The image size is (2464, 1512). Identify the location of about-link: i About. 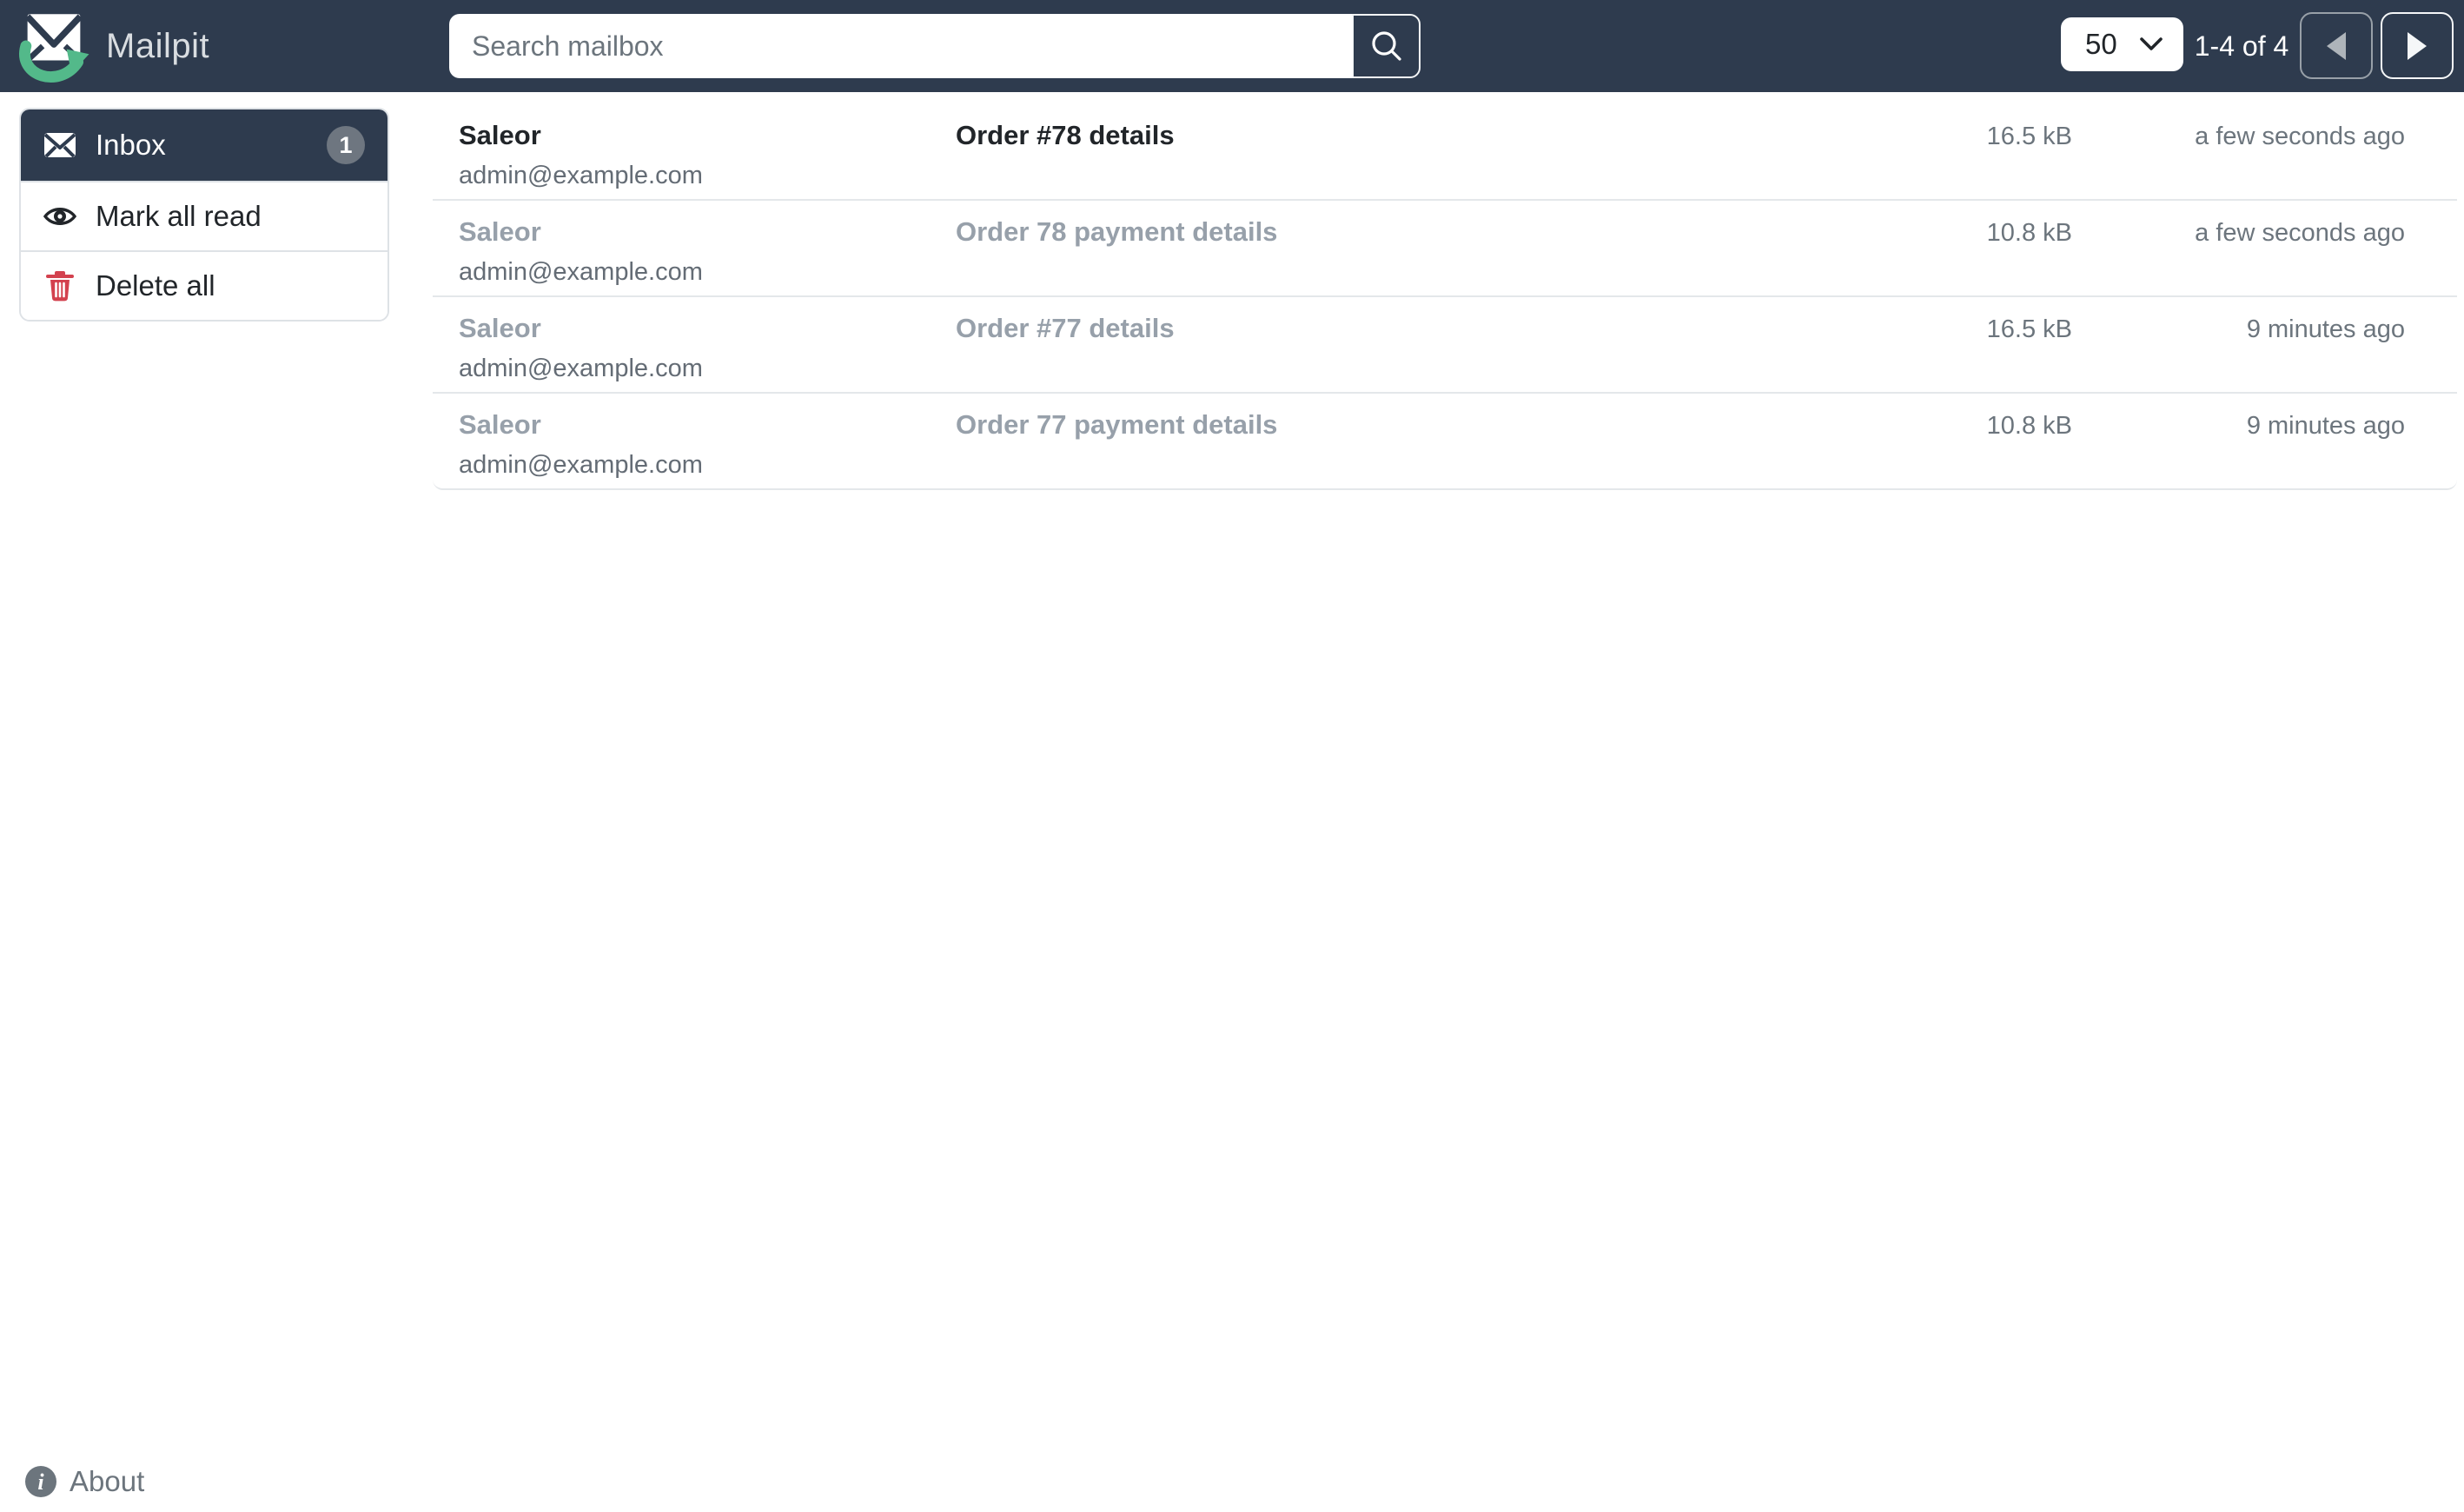
(84, 1481).